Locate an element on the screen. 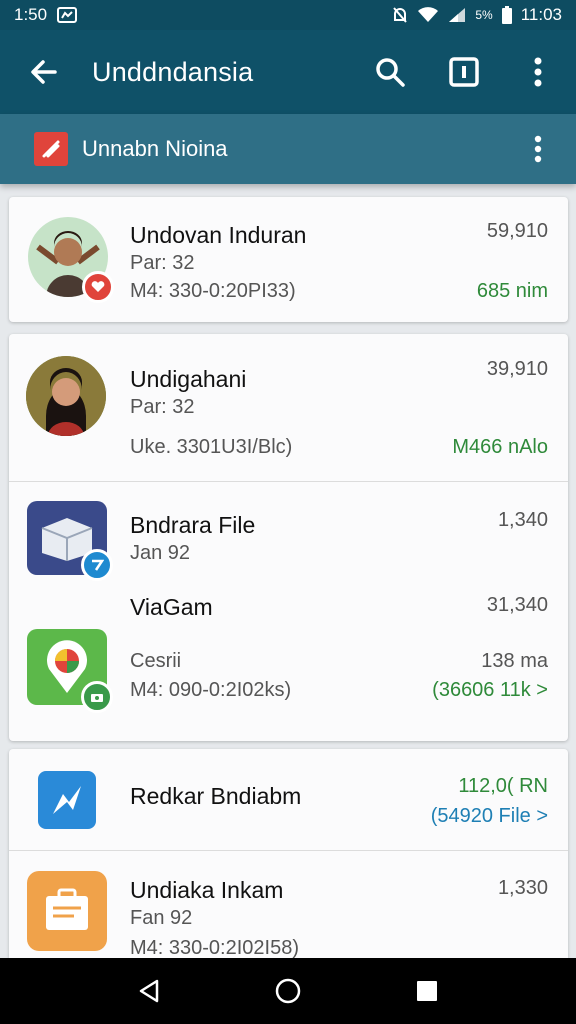 This screenshot has width=576, height=1024. item-line1: Jan 92 is located at coordinates (160, 553).